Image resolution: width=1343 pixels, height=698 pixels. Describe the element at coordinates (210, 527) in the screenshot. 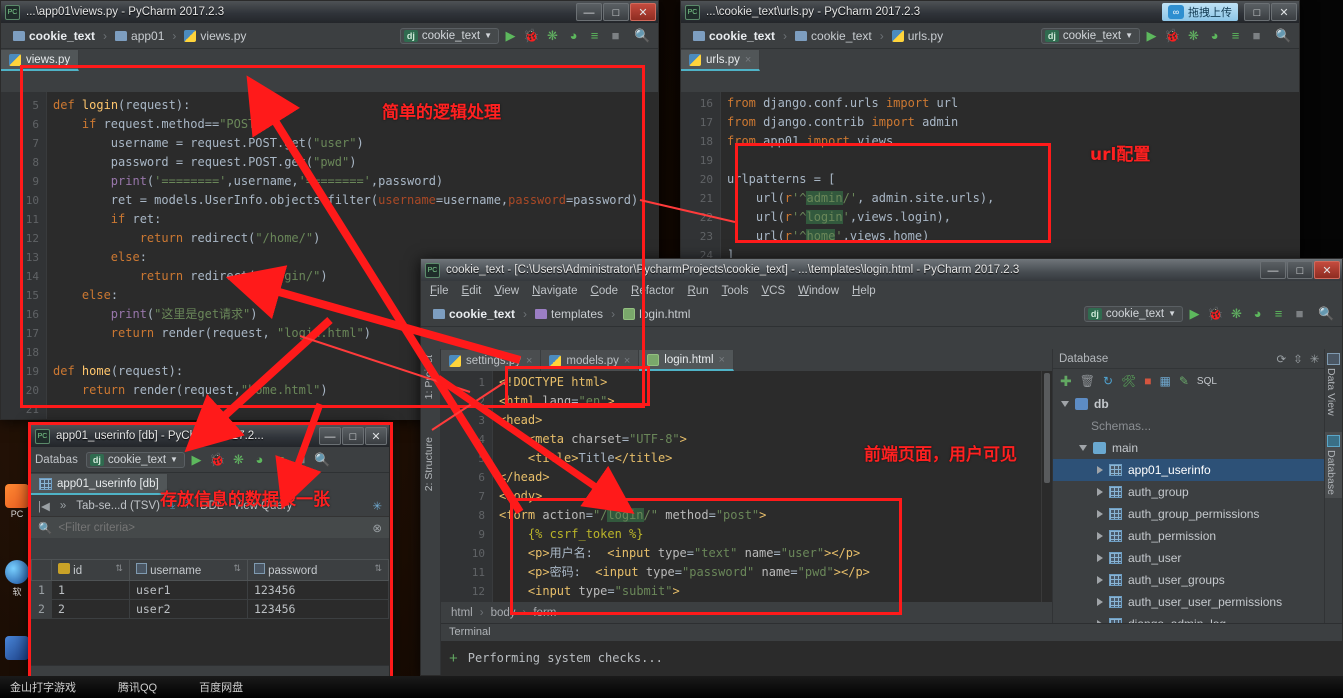

I see `filter-row: 🔍 ⊗` at that location.